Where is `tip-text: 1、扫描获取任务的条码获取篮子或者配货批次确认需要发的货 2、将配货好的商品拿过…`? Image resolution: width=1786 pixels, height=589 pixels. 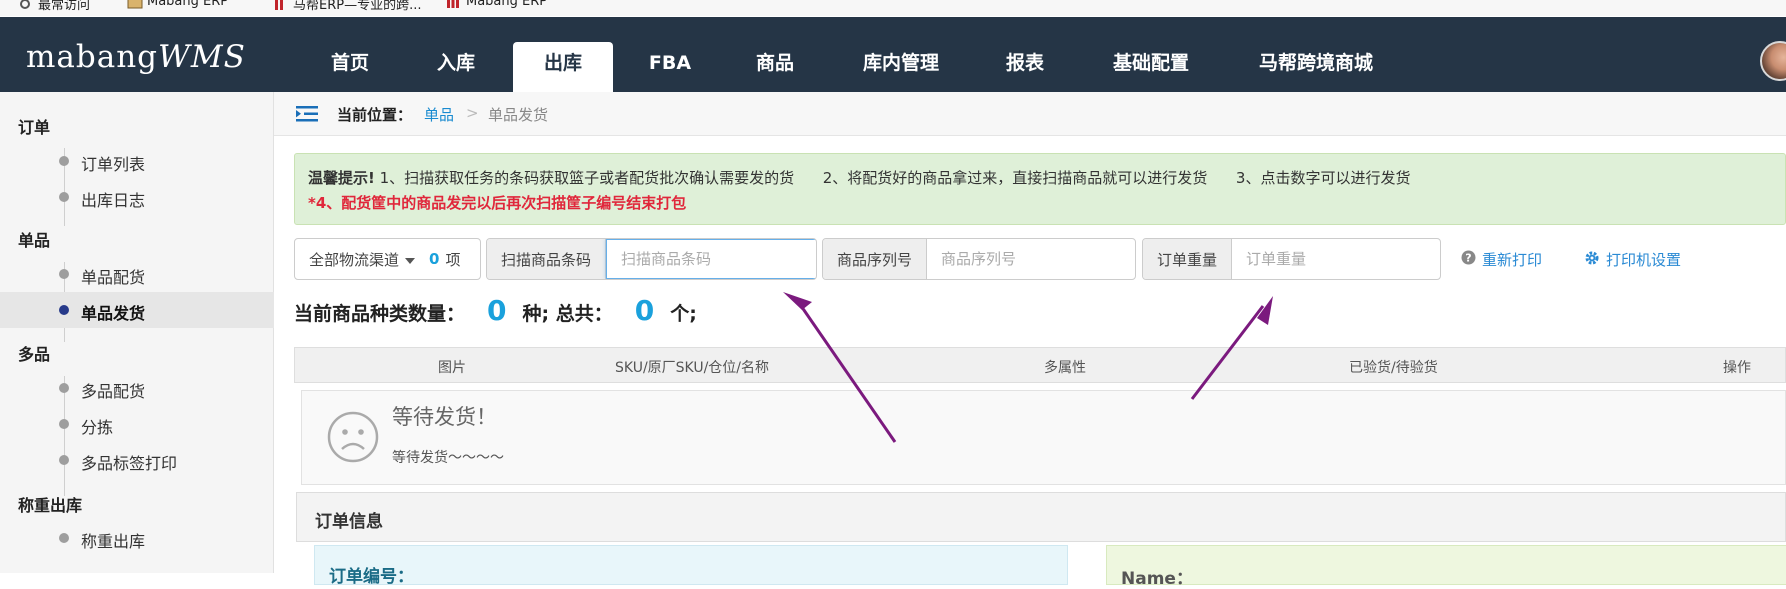 tip-text: 1、扫描获取任务的条码获取篮子或者配货批次确认需要发的货 2、将配货好的商品拿过… is located at coordinates (892, 178).